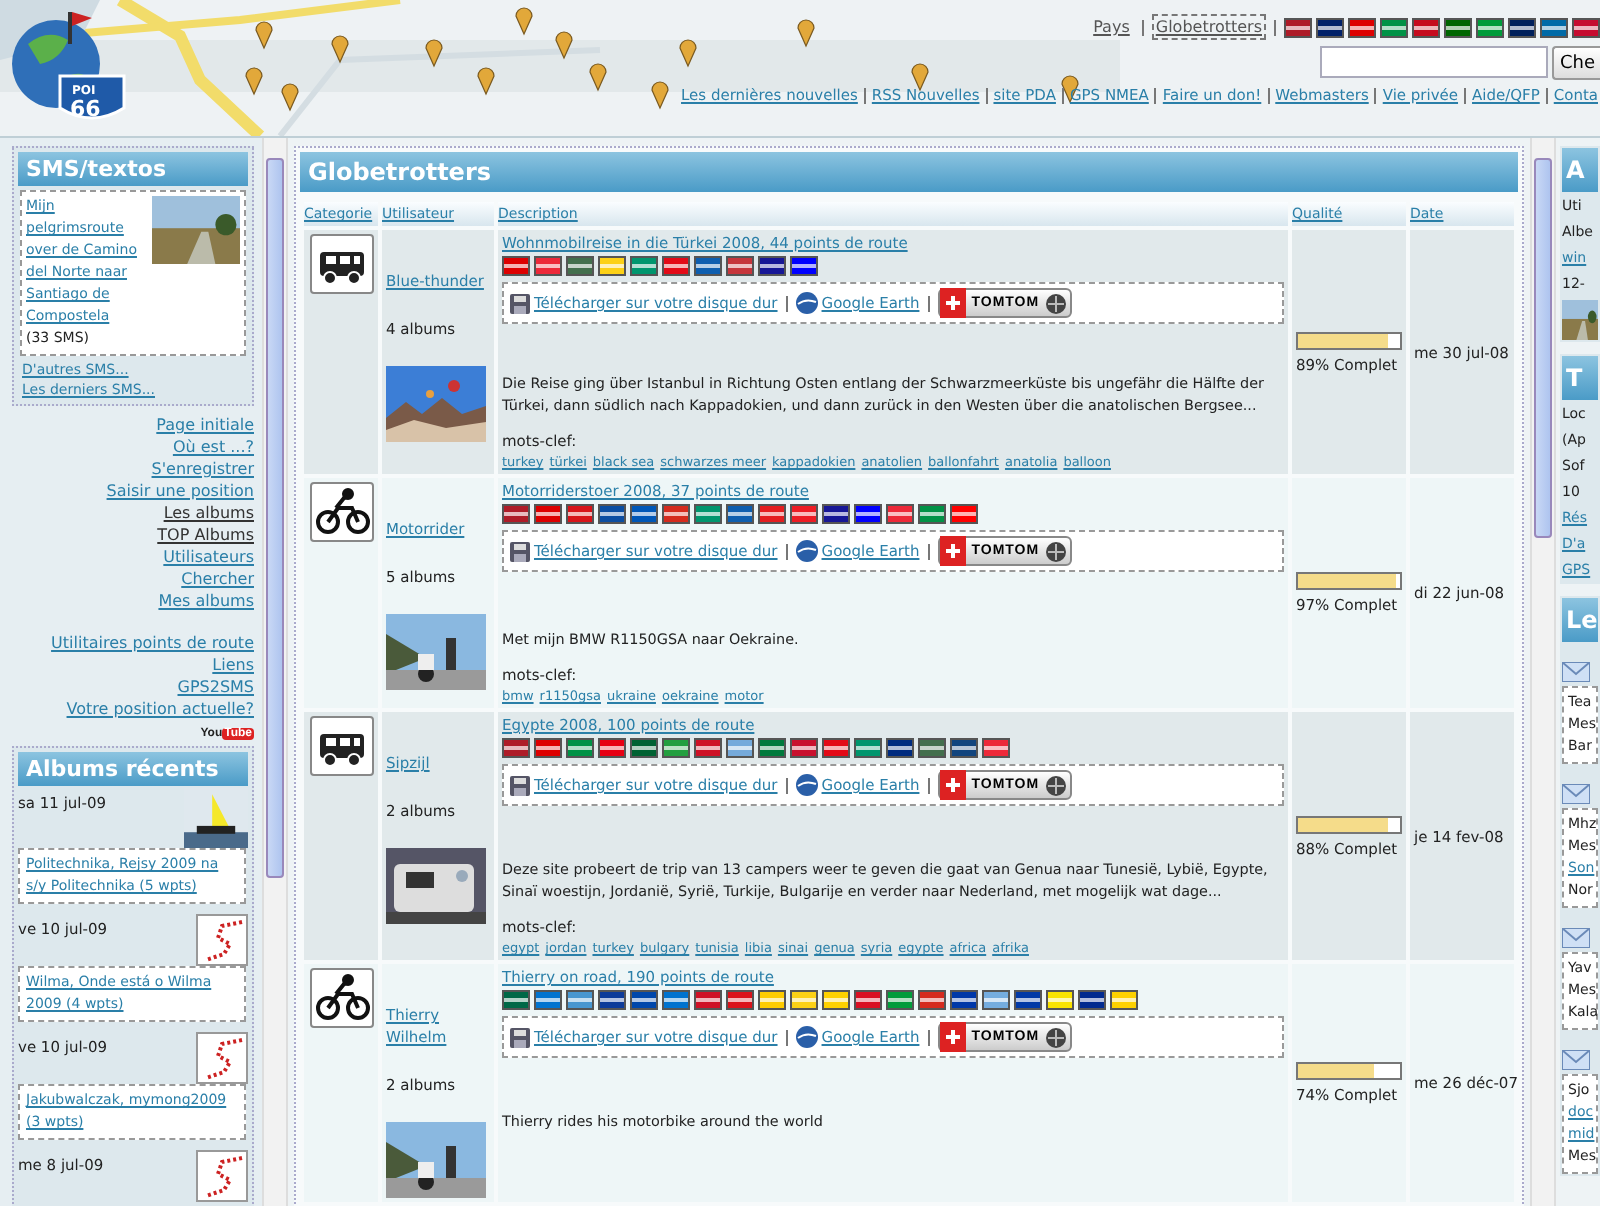 The image size is (1600, 1206). I want to click on menu-link: Saisir une position, so click(180, 491).